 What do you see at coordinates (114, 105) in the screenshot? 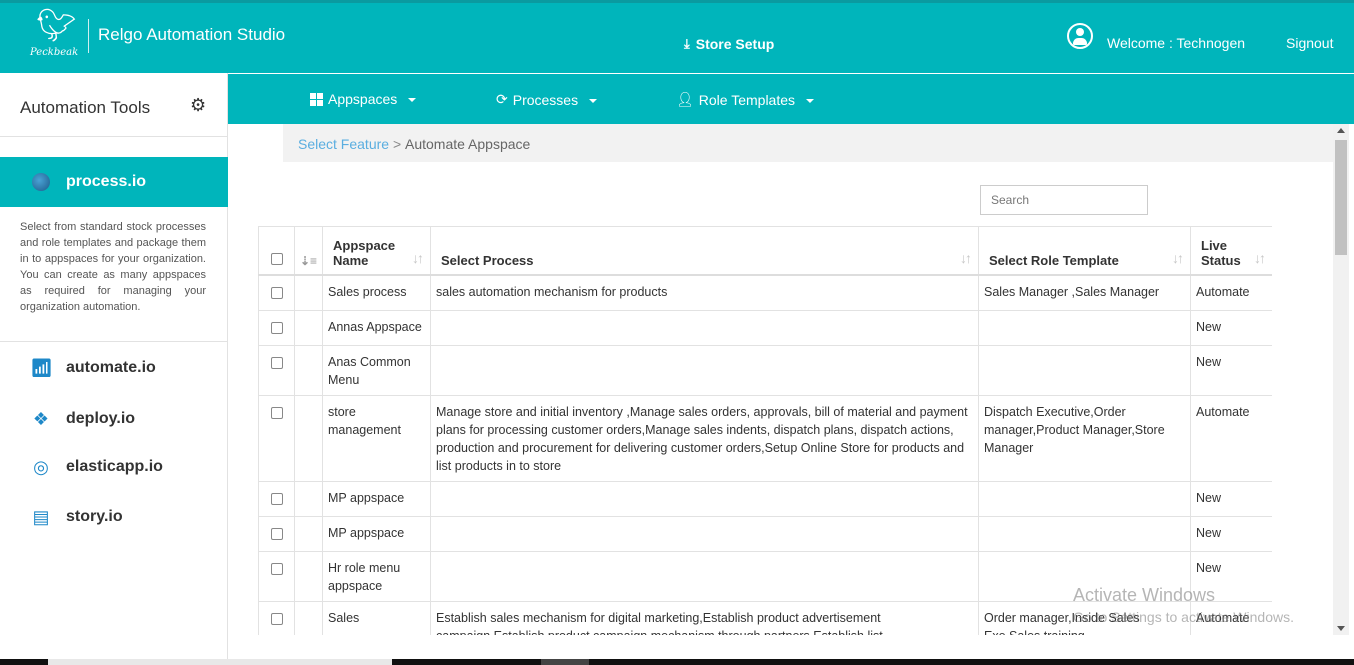
I see `sidebar-header: Automation Tools ⚙` at bounding box center [114, 105].